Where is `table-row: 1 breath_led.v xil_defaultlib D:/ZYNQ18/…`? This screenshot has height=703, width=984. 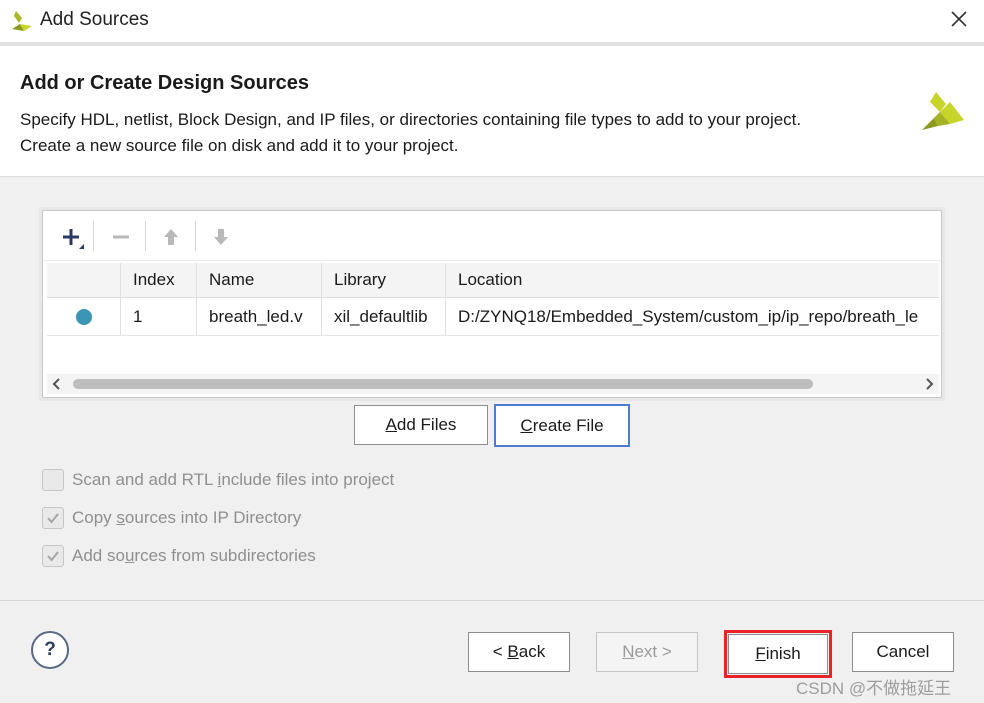
table-row: 1 breath_led.v xil_defaultlib D:/ZYNQ18/… is located at coordinates (493, 317).